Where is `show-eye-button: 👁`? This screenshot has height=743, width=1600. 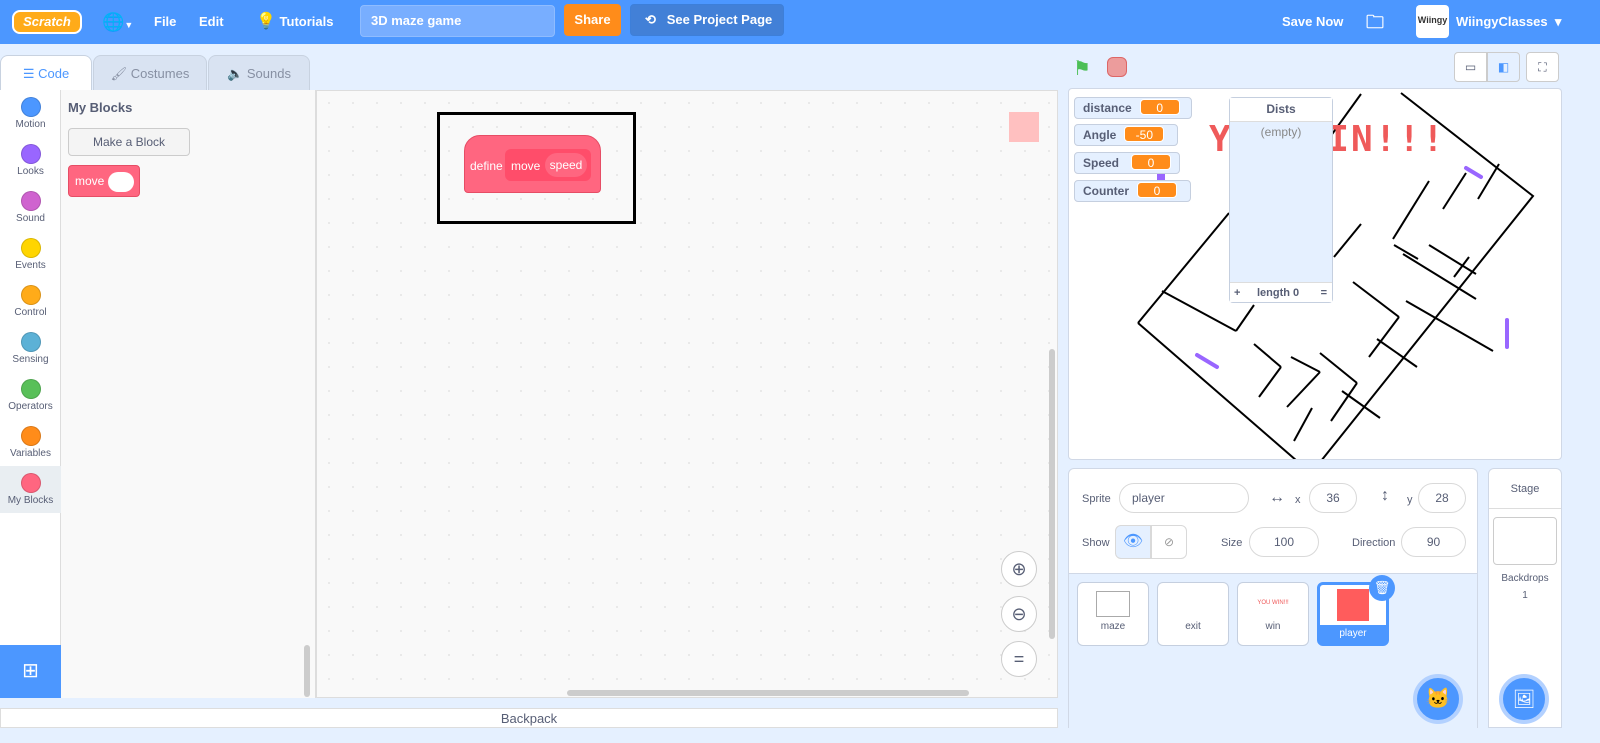 show-eye-button: 👁 is located at coordinates (1133, 542).